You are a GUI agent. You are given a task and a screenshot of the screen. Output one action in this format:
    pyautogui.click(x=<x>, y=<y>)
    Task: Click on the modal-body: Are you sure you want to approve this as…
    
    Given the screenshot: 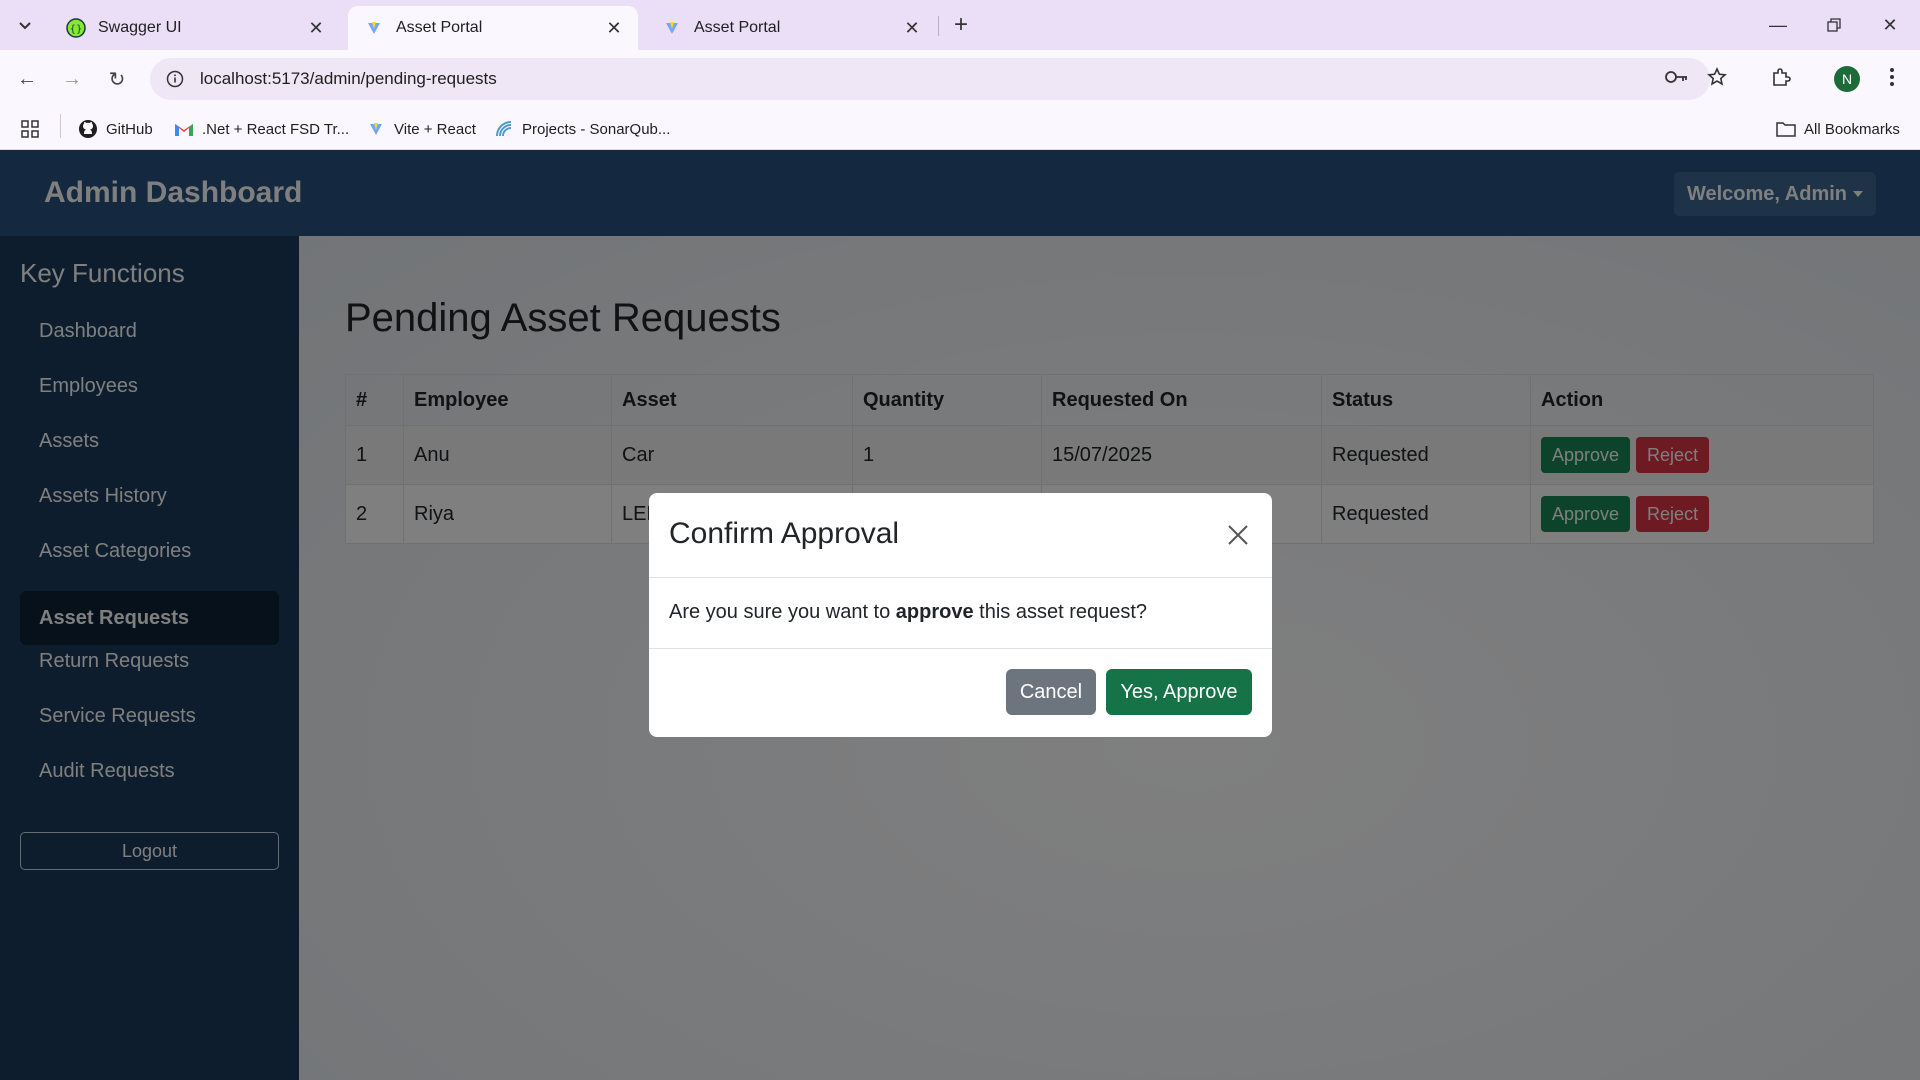 What is the action you would take?
    pyautogui.click(x=908, y=612)
    